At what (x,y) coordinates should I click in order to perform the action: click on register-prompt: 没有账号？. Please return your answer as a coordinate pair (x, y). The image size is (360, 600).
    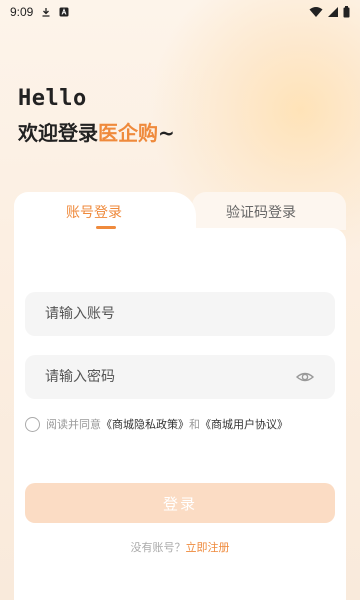
    Looking at the image, I should click on (158, 547).